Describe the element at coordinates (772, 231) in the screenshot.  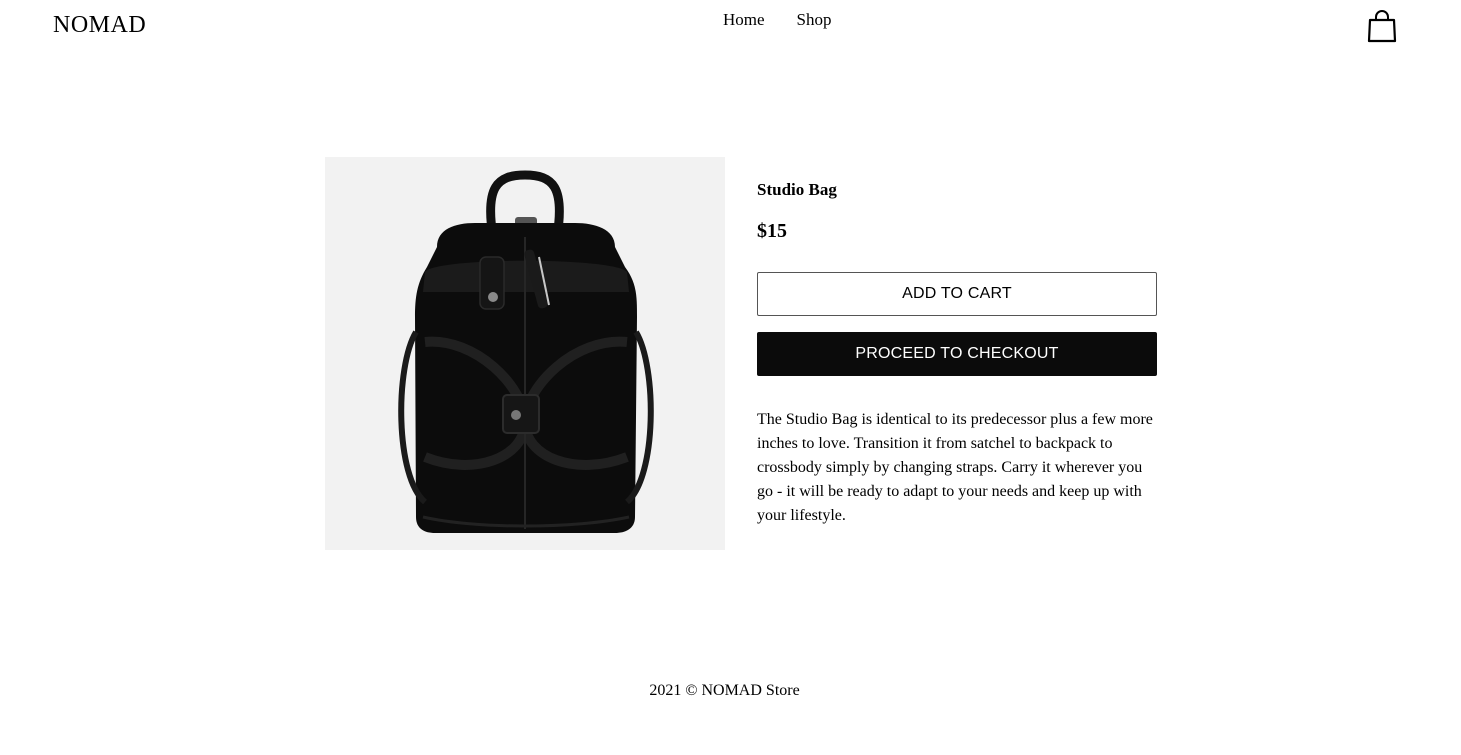
I see `product-price: $15` at that location.